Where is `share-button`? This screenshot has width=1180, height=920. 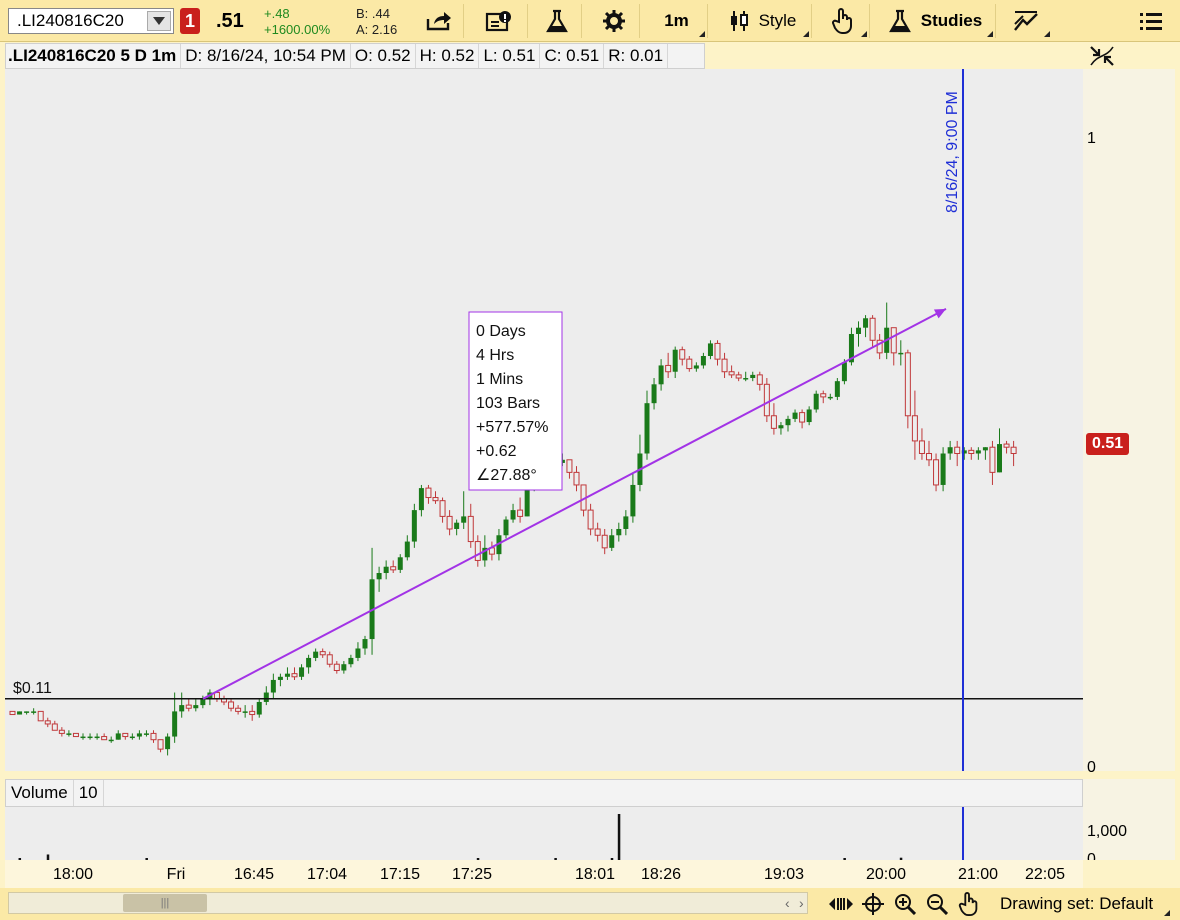 share-button is located at coordinates (439, 21).